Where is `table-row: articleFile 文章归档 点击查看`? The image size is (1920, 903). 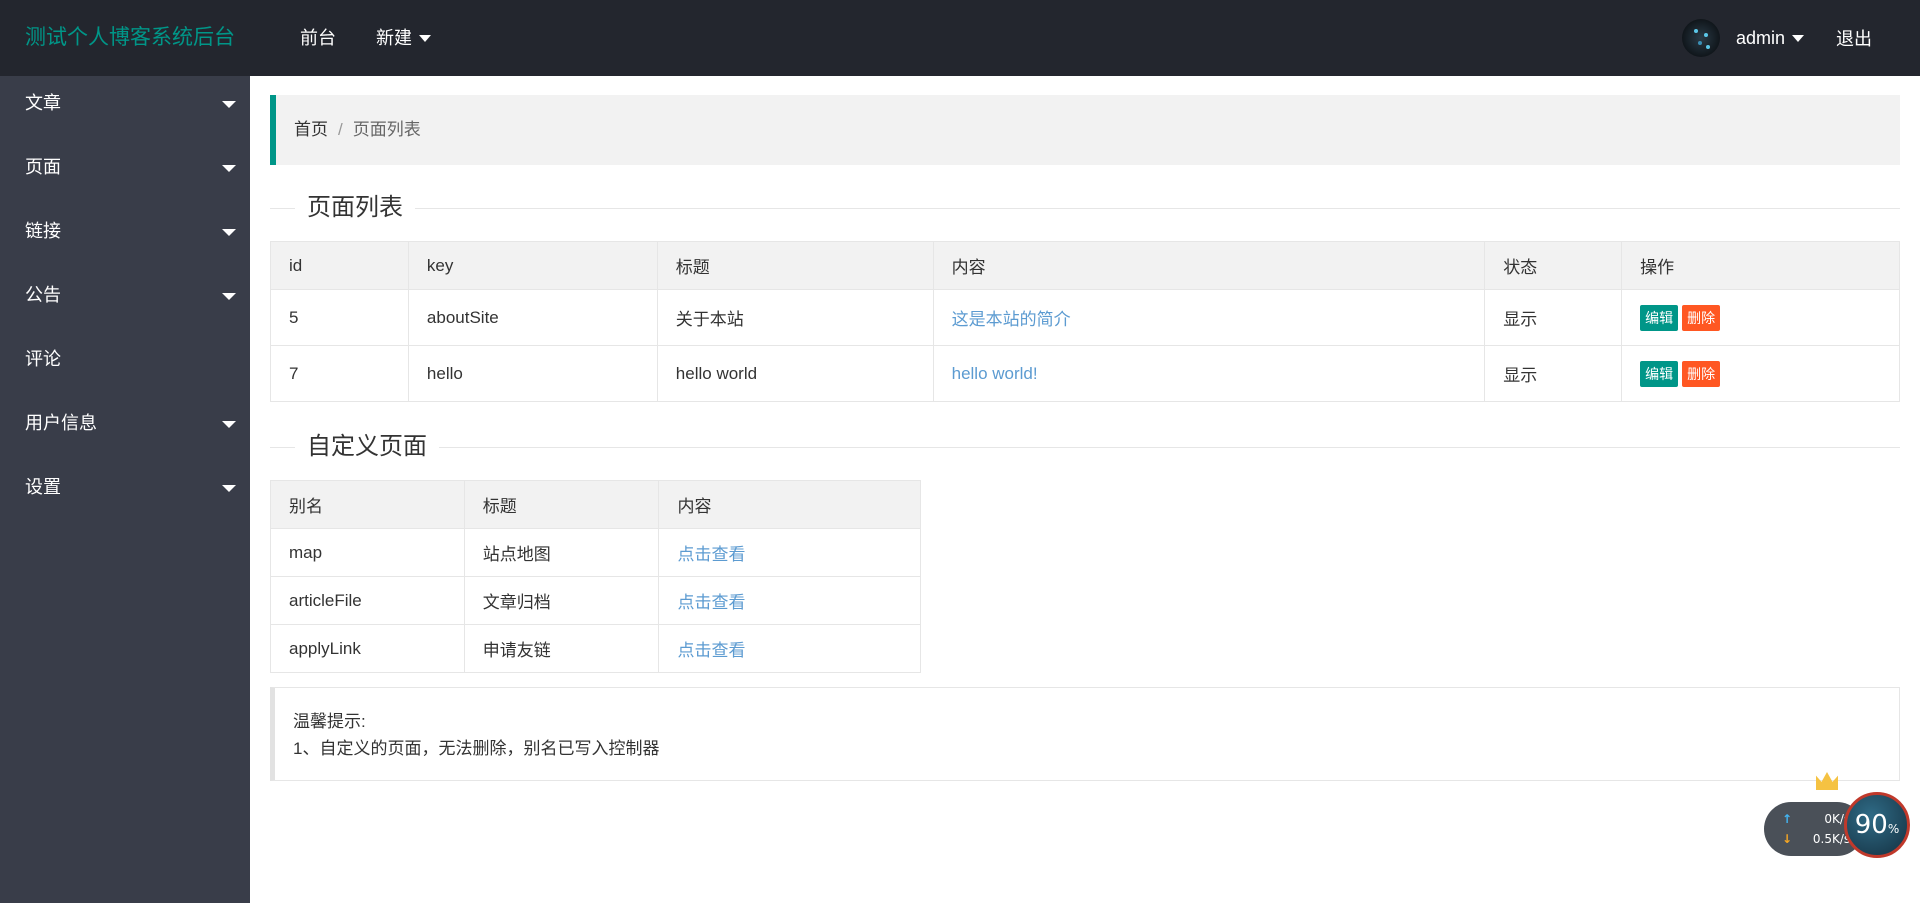
table-row: articleFile 文章归档 点击查看 is located at coordinates (595, 600).